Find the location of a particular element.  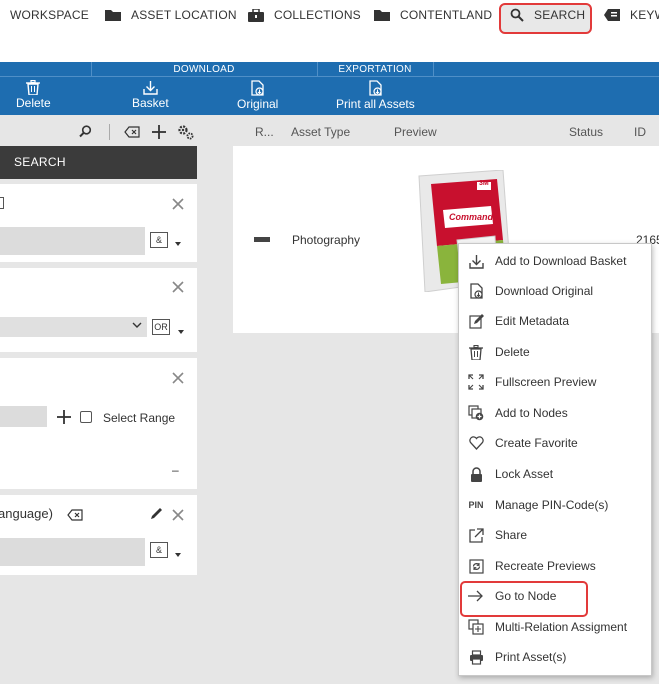

print-all-assets-button-label: Print all Assets is located at coordinates (375, 104).